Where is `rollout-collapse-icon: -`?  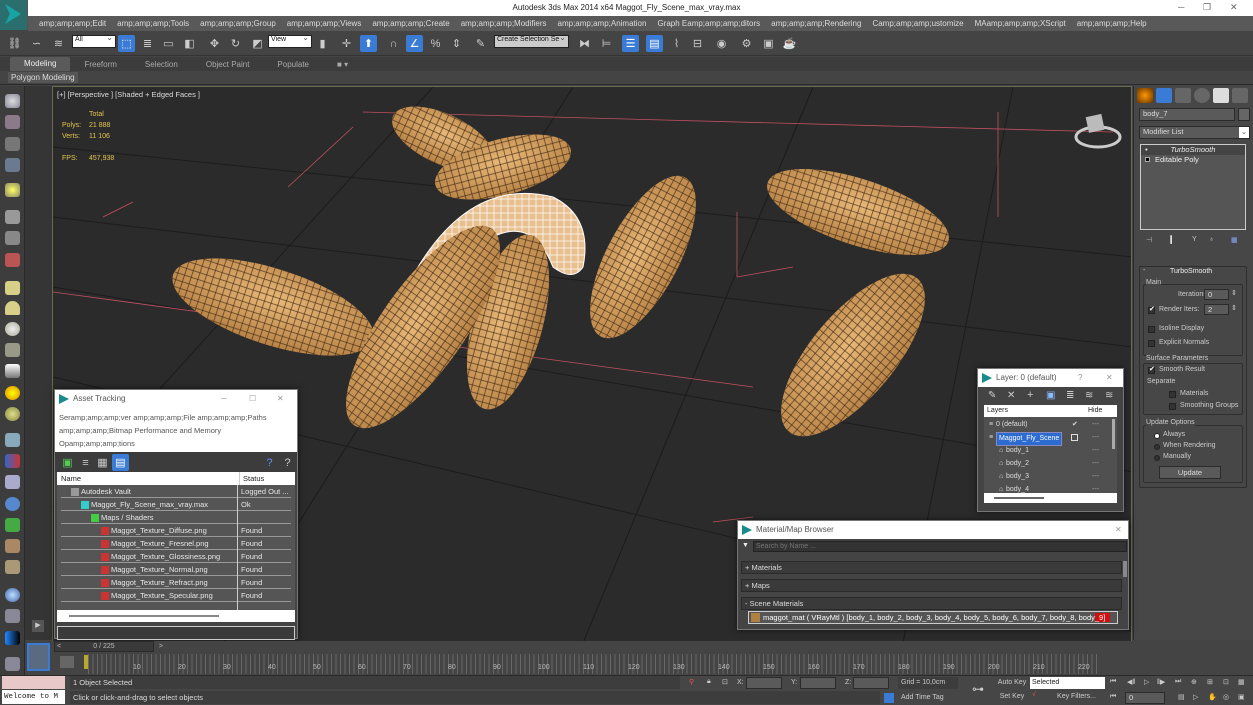
rollout-collapse-icon: - is located at coordinates (1144, 270).